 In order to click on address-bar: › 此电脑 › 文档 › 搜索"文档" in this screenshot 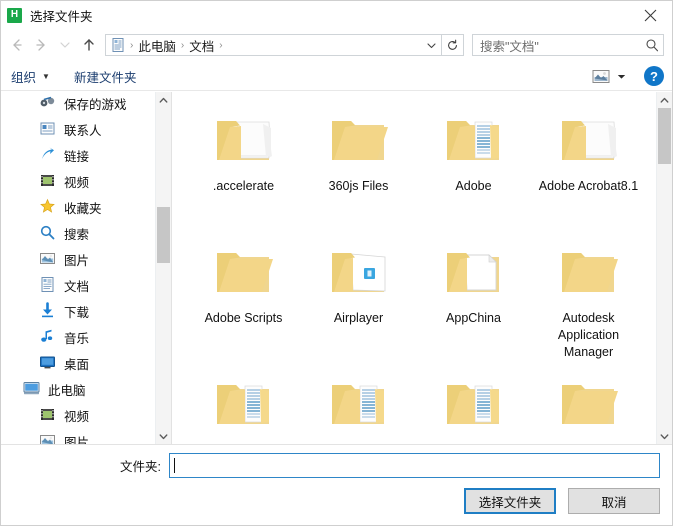, I will do `click(336, 45)`.